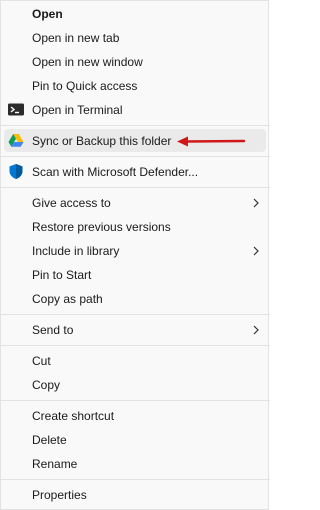  I want to click on menu-item-open-new-window: Open in new window, so click(135, 61).